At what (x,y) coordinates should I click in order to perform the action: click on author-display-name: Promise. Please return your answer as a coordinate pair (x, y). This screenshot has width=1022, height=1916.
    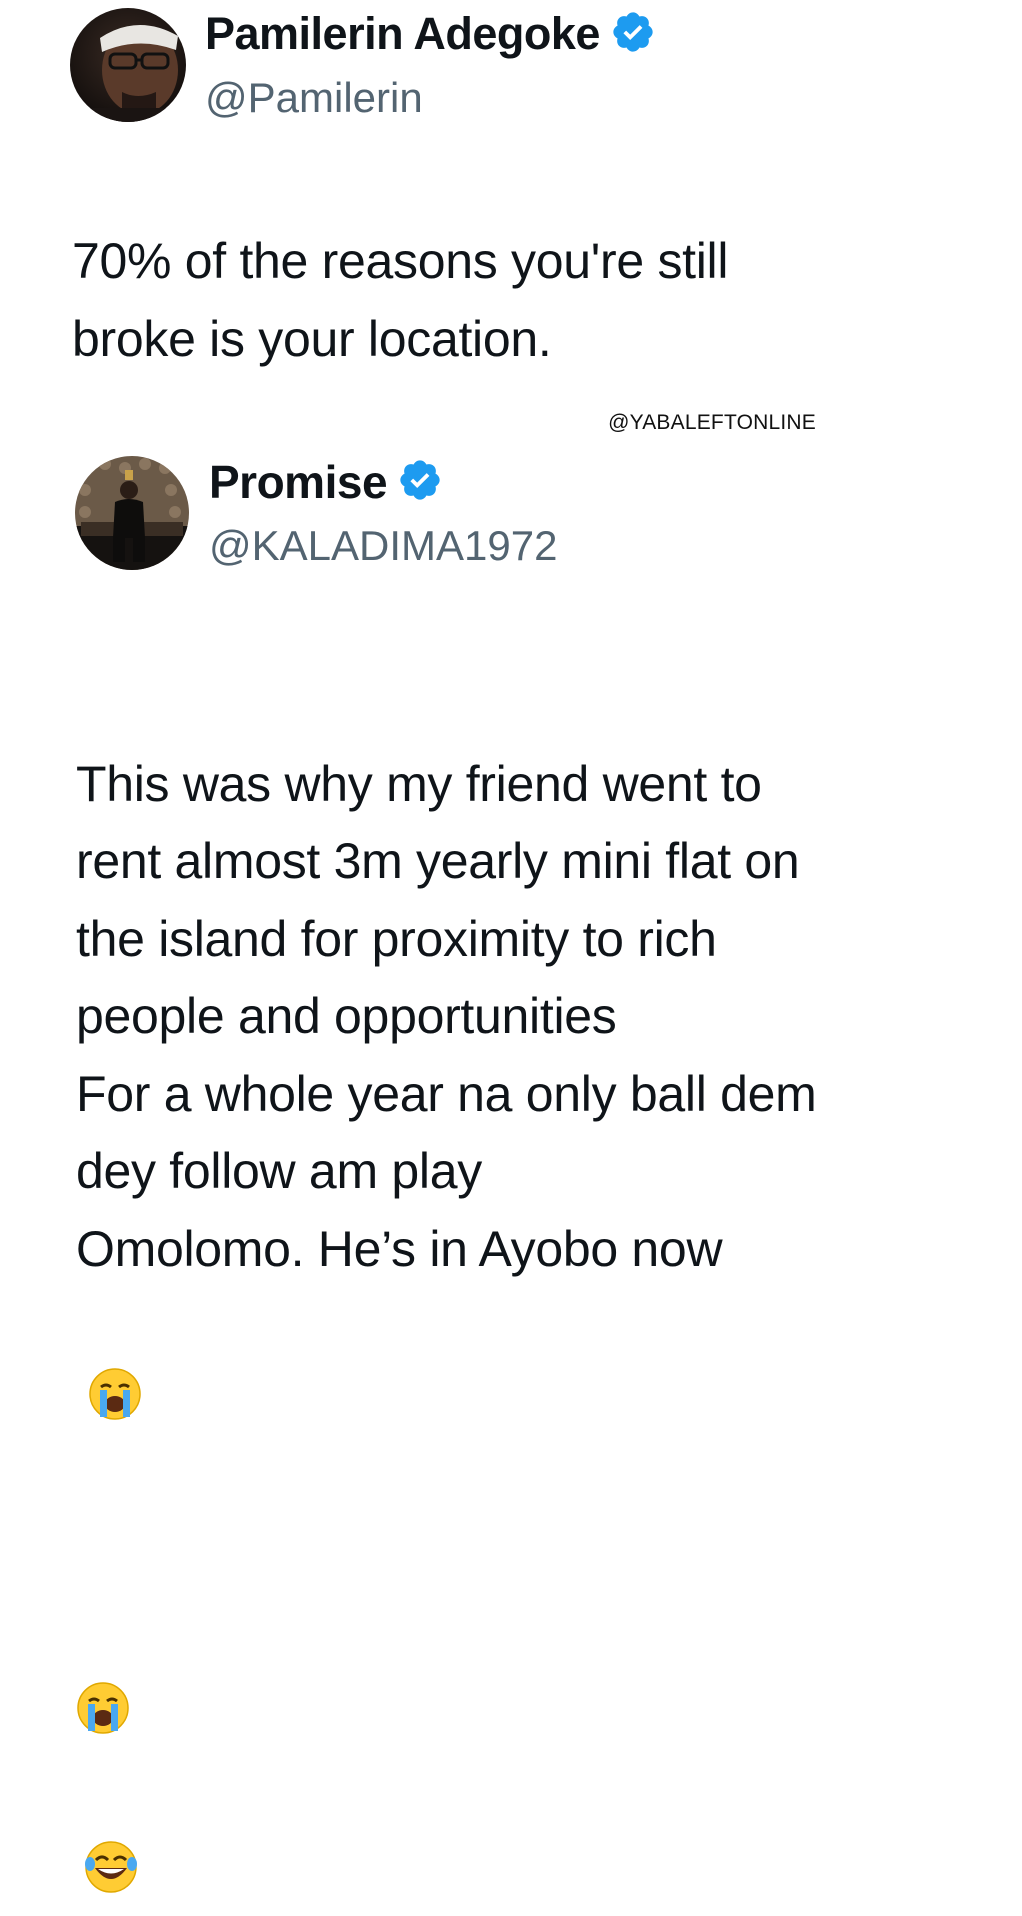
    Looking at the image, I should click on (298, 482).